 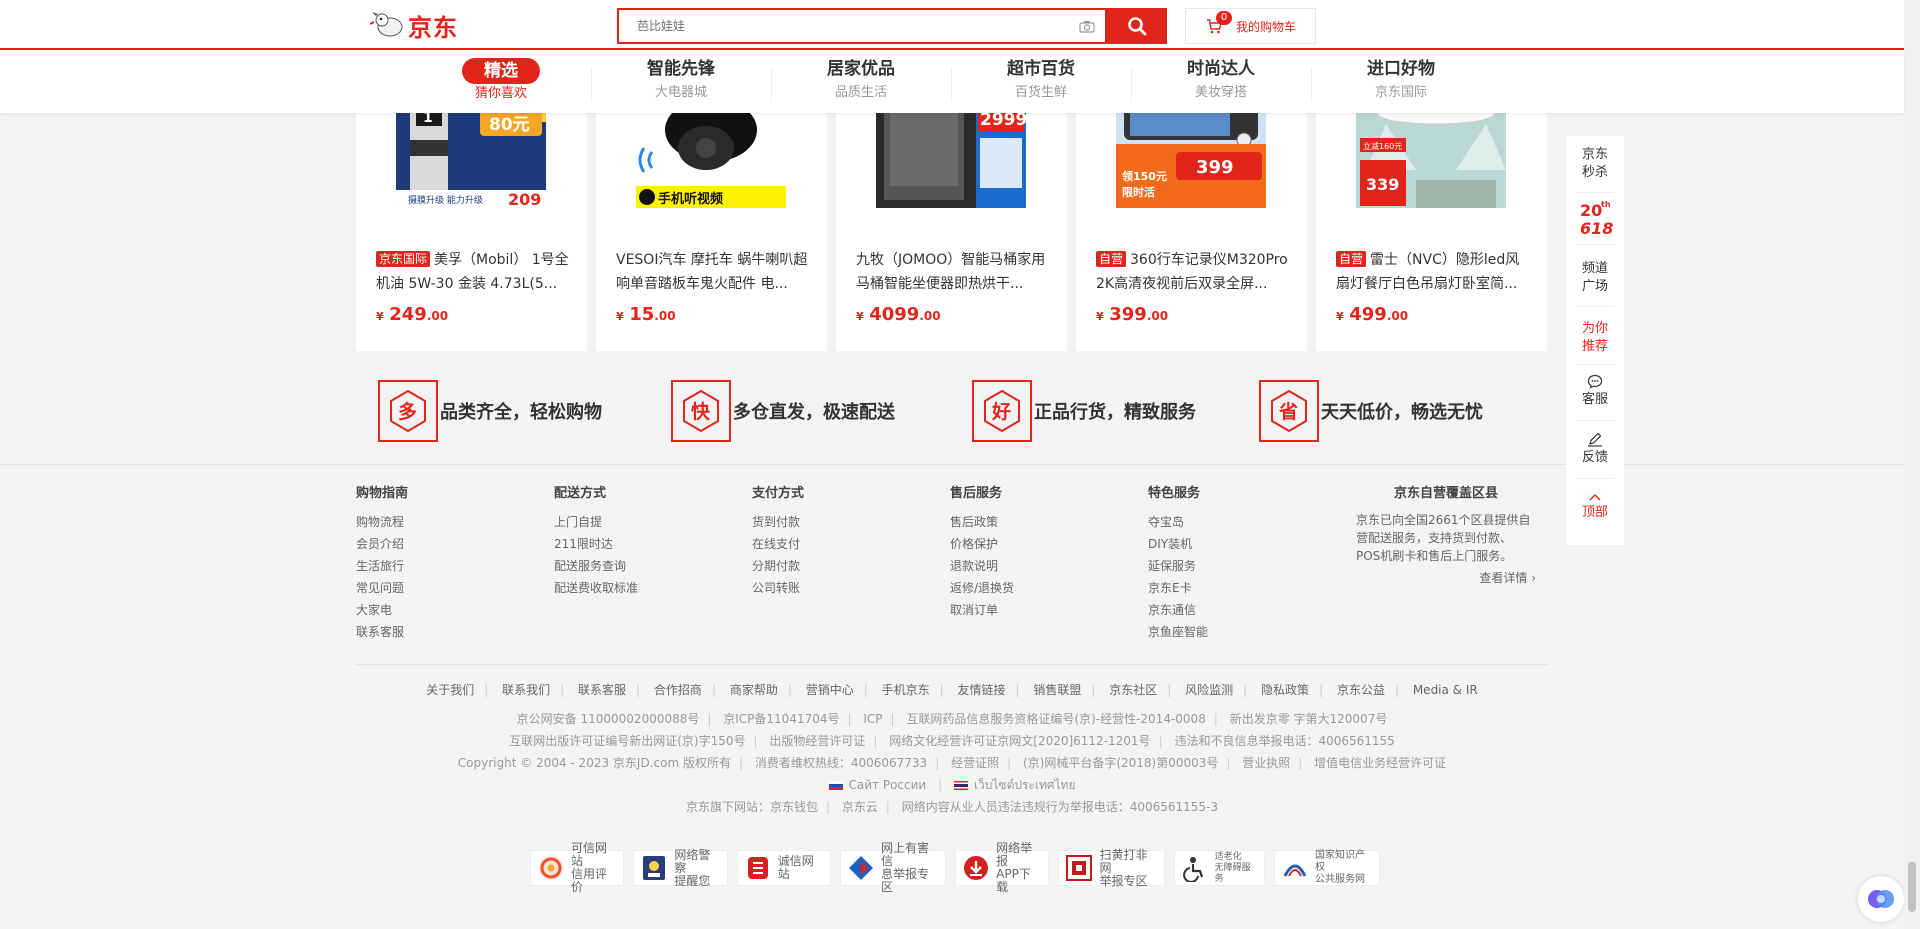 I want to click on footer-nav-link: Media & IR, so click(x=1445, y=690).